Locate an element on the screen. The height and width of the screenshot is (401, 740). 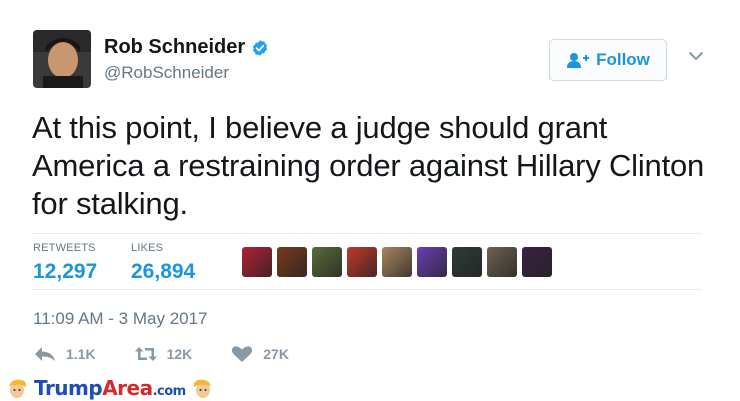
like-count: 27K is located at coordinates (276, 354).